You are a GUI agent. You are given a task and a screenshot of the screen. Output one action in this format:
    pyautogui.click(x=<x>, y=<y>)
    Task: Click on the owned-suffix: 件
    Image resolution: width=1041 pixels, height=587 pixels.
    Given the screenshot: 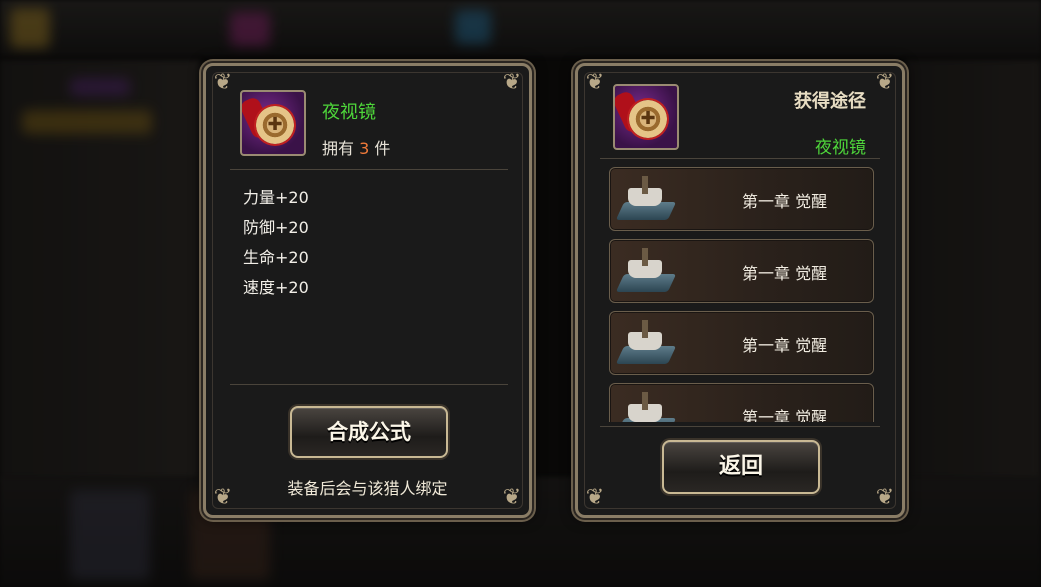 What is the action you would take?
    pyautogui.click(x=382, y=148)
    